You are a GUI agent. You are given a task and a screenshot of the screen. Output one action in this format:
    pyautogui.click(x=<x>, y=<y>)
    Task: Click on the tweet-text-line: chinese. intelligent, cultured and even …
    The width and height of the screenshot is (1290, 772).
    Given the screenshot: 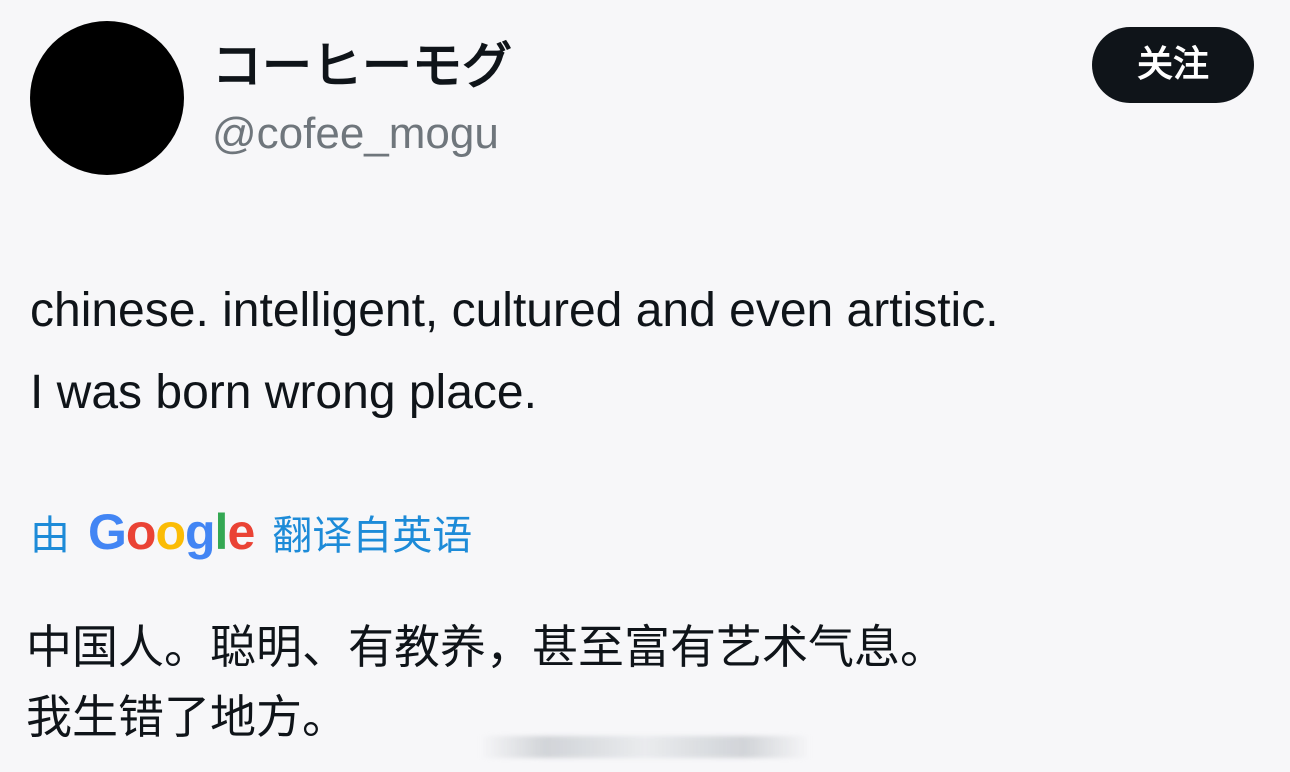 What is the action you would take?
    pyautogui.click(x=514, y=310)
    